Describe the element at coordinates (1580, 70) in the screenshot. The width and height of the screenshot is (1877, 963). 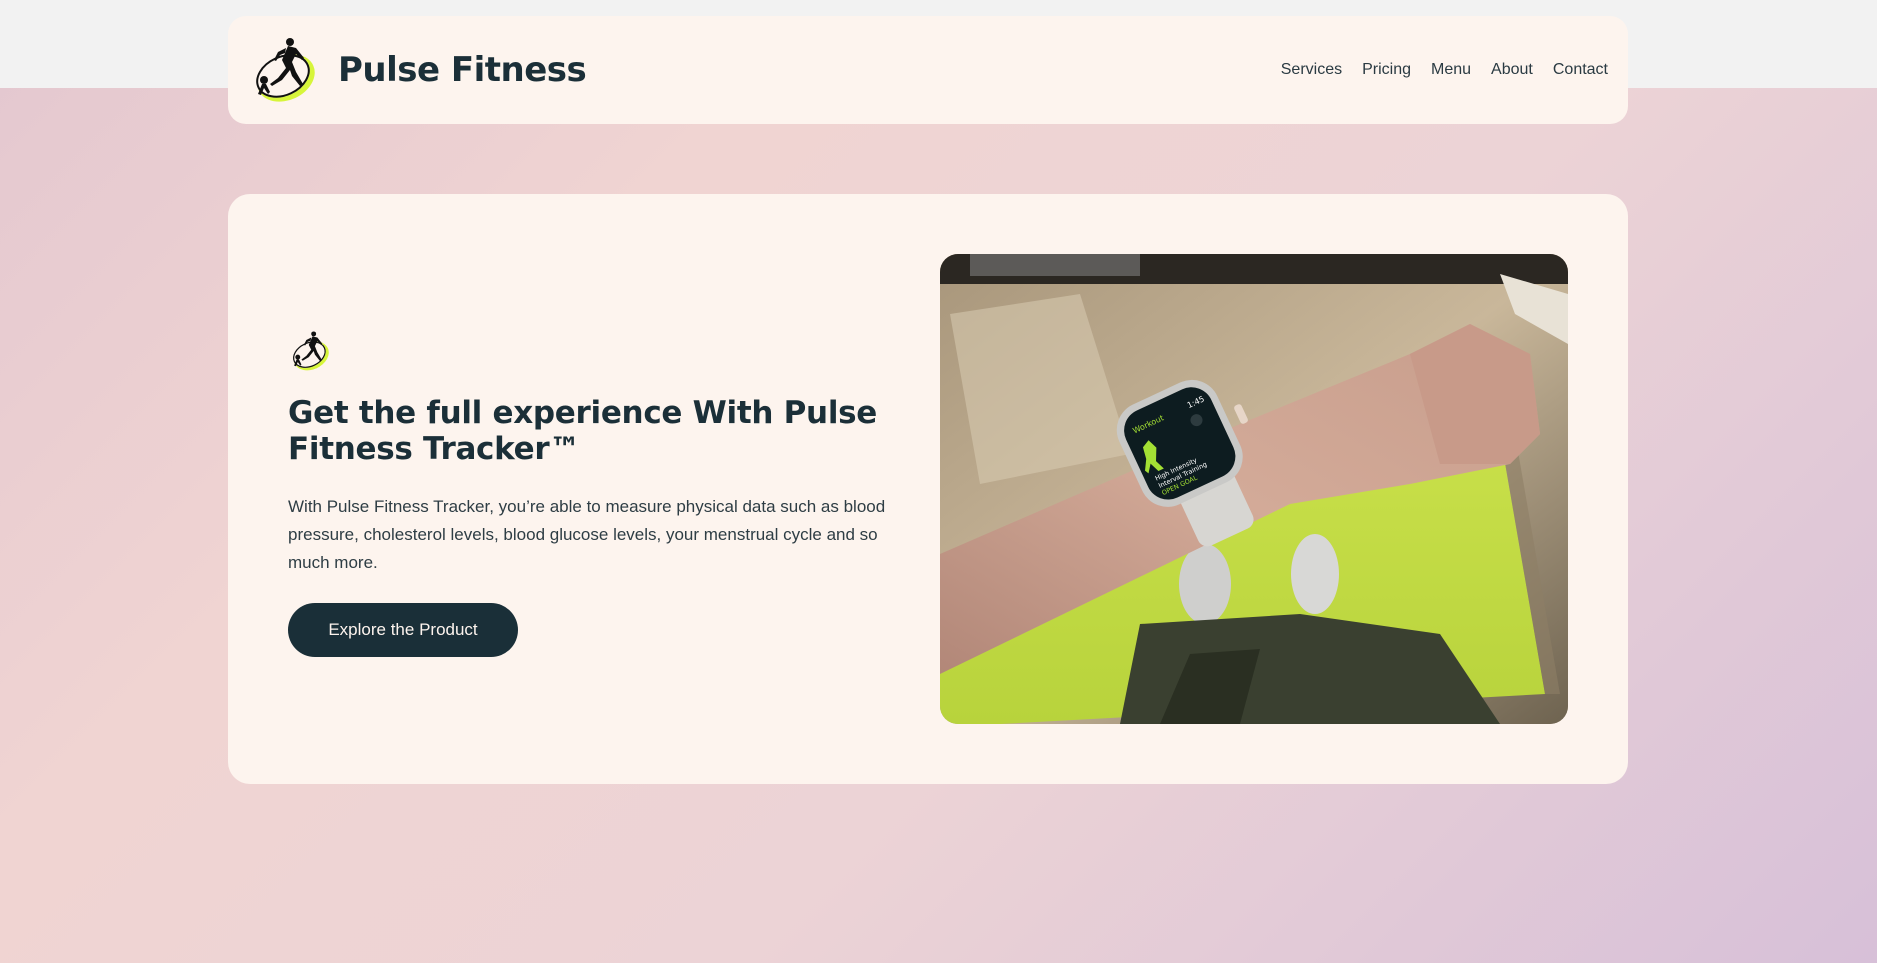
I see `nav-contact: Contact` at that location.